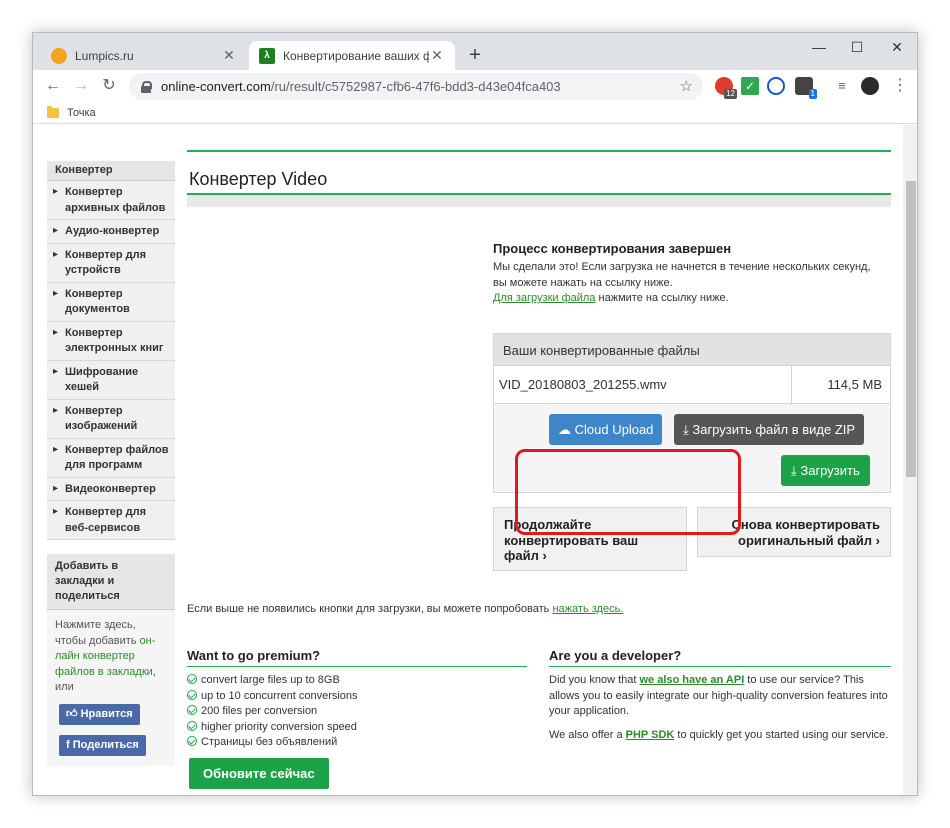 The width and height of the screenshot is (950, 828). I want to click on lumpics-favicon-icon, so click(59, 55).